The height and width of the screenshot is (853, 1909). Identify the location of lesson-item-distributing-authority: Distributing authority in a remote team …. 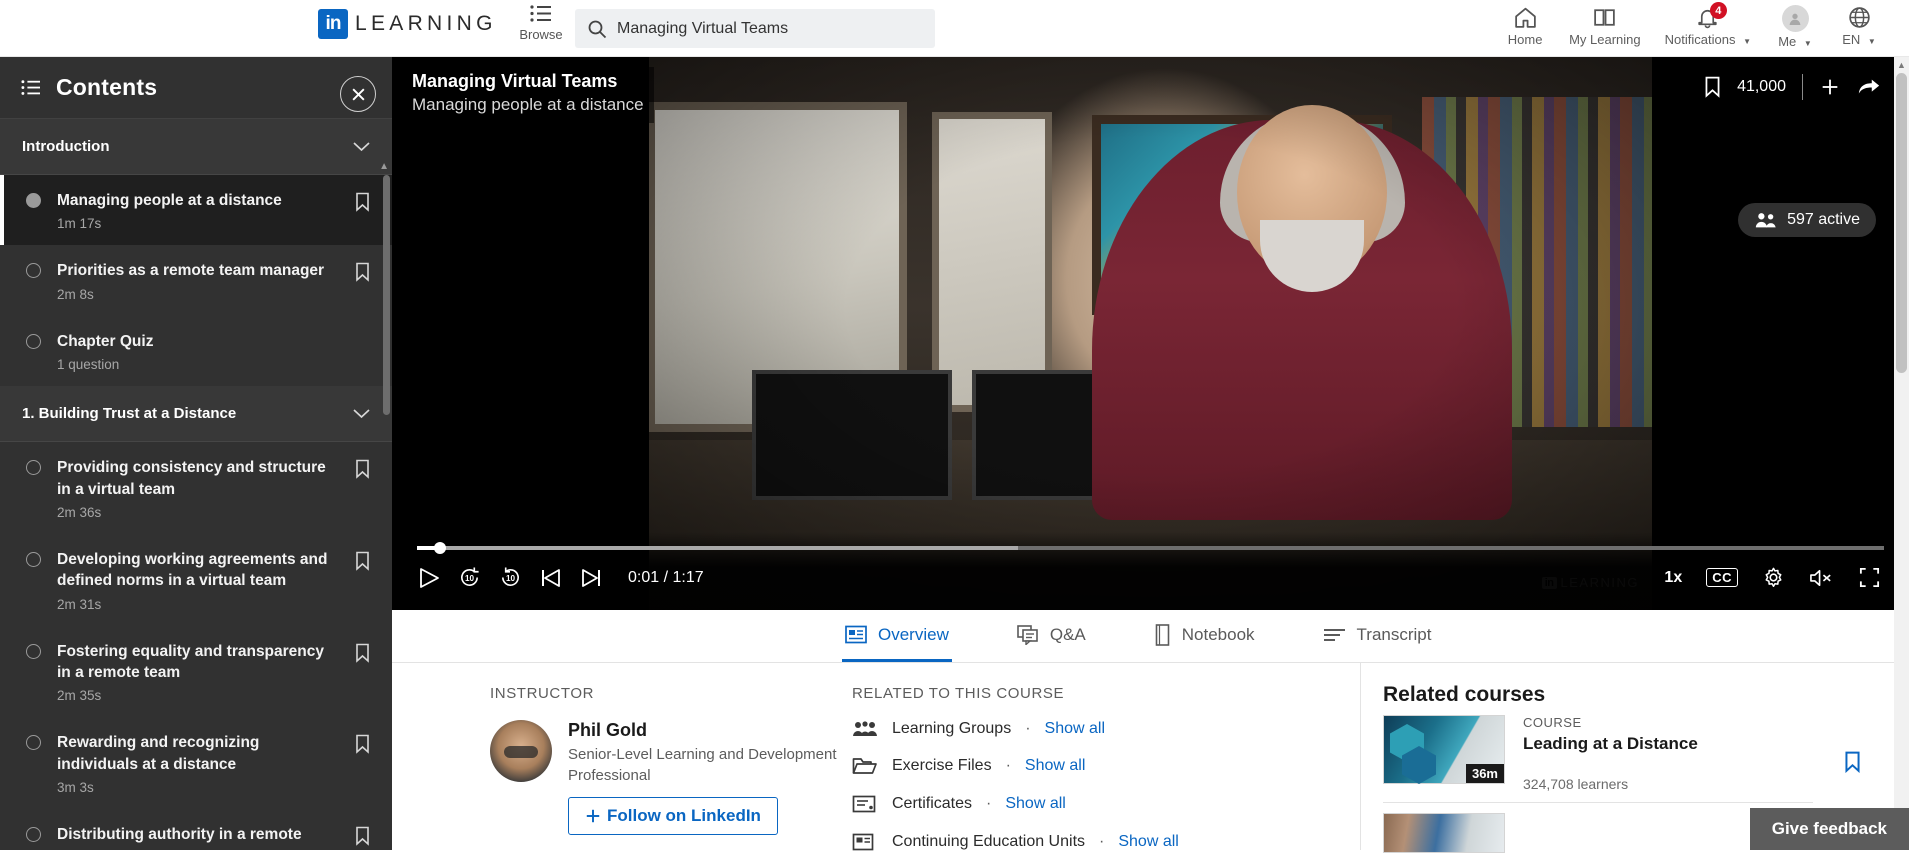
(196, 829).